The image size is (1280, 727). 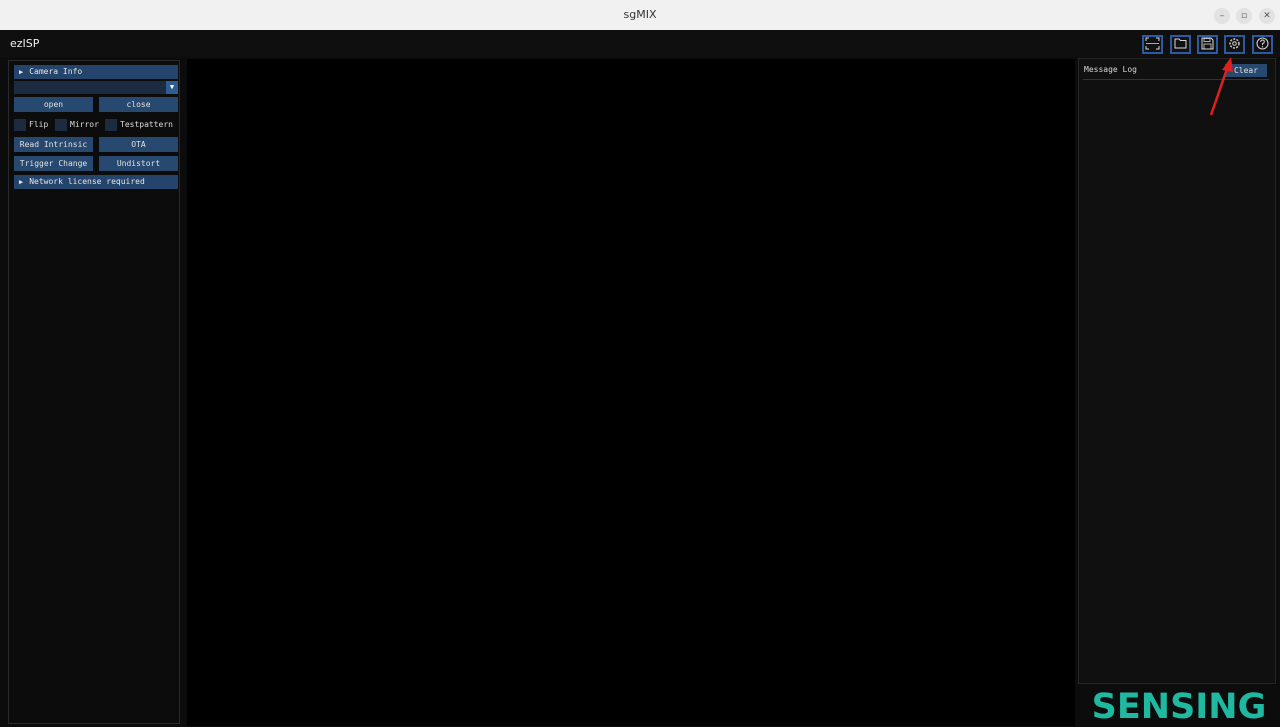 What do you see at coordinates (84, 124) in the screenshot?
I see `mirror-label: Mirror` at bounding box center [84, 124].